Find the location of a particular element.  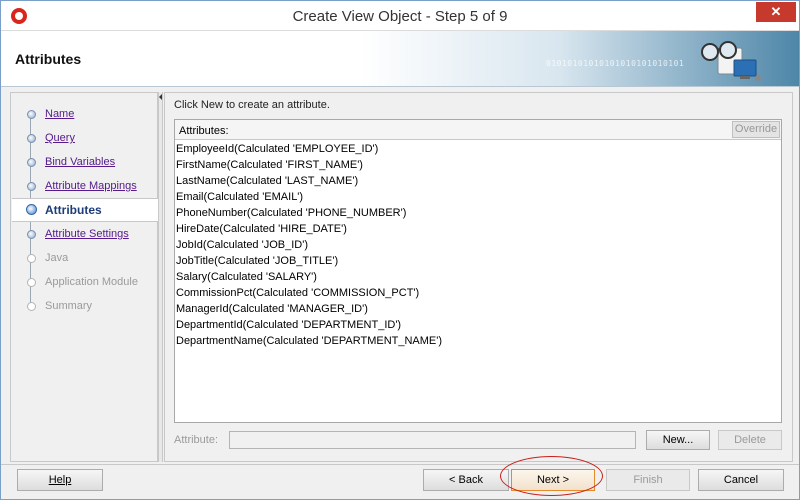

list-item: EmployeeId(Calculated 'EMPLOYEE_ID') is located at coordinates (478, 149).